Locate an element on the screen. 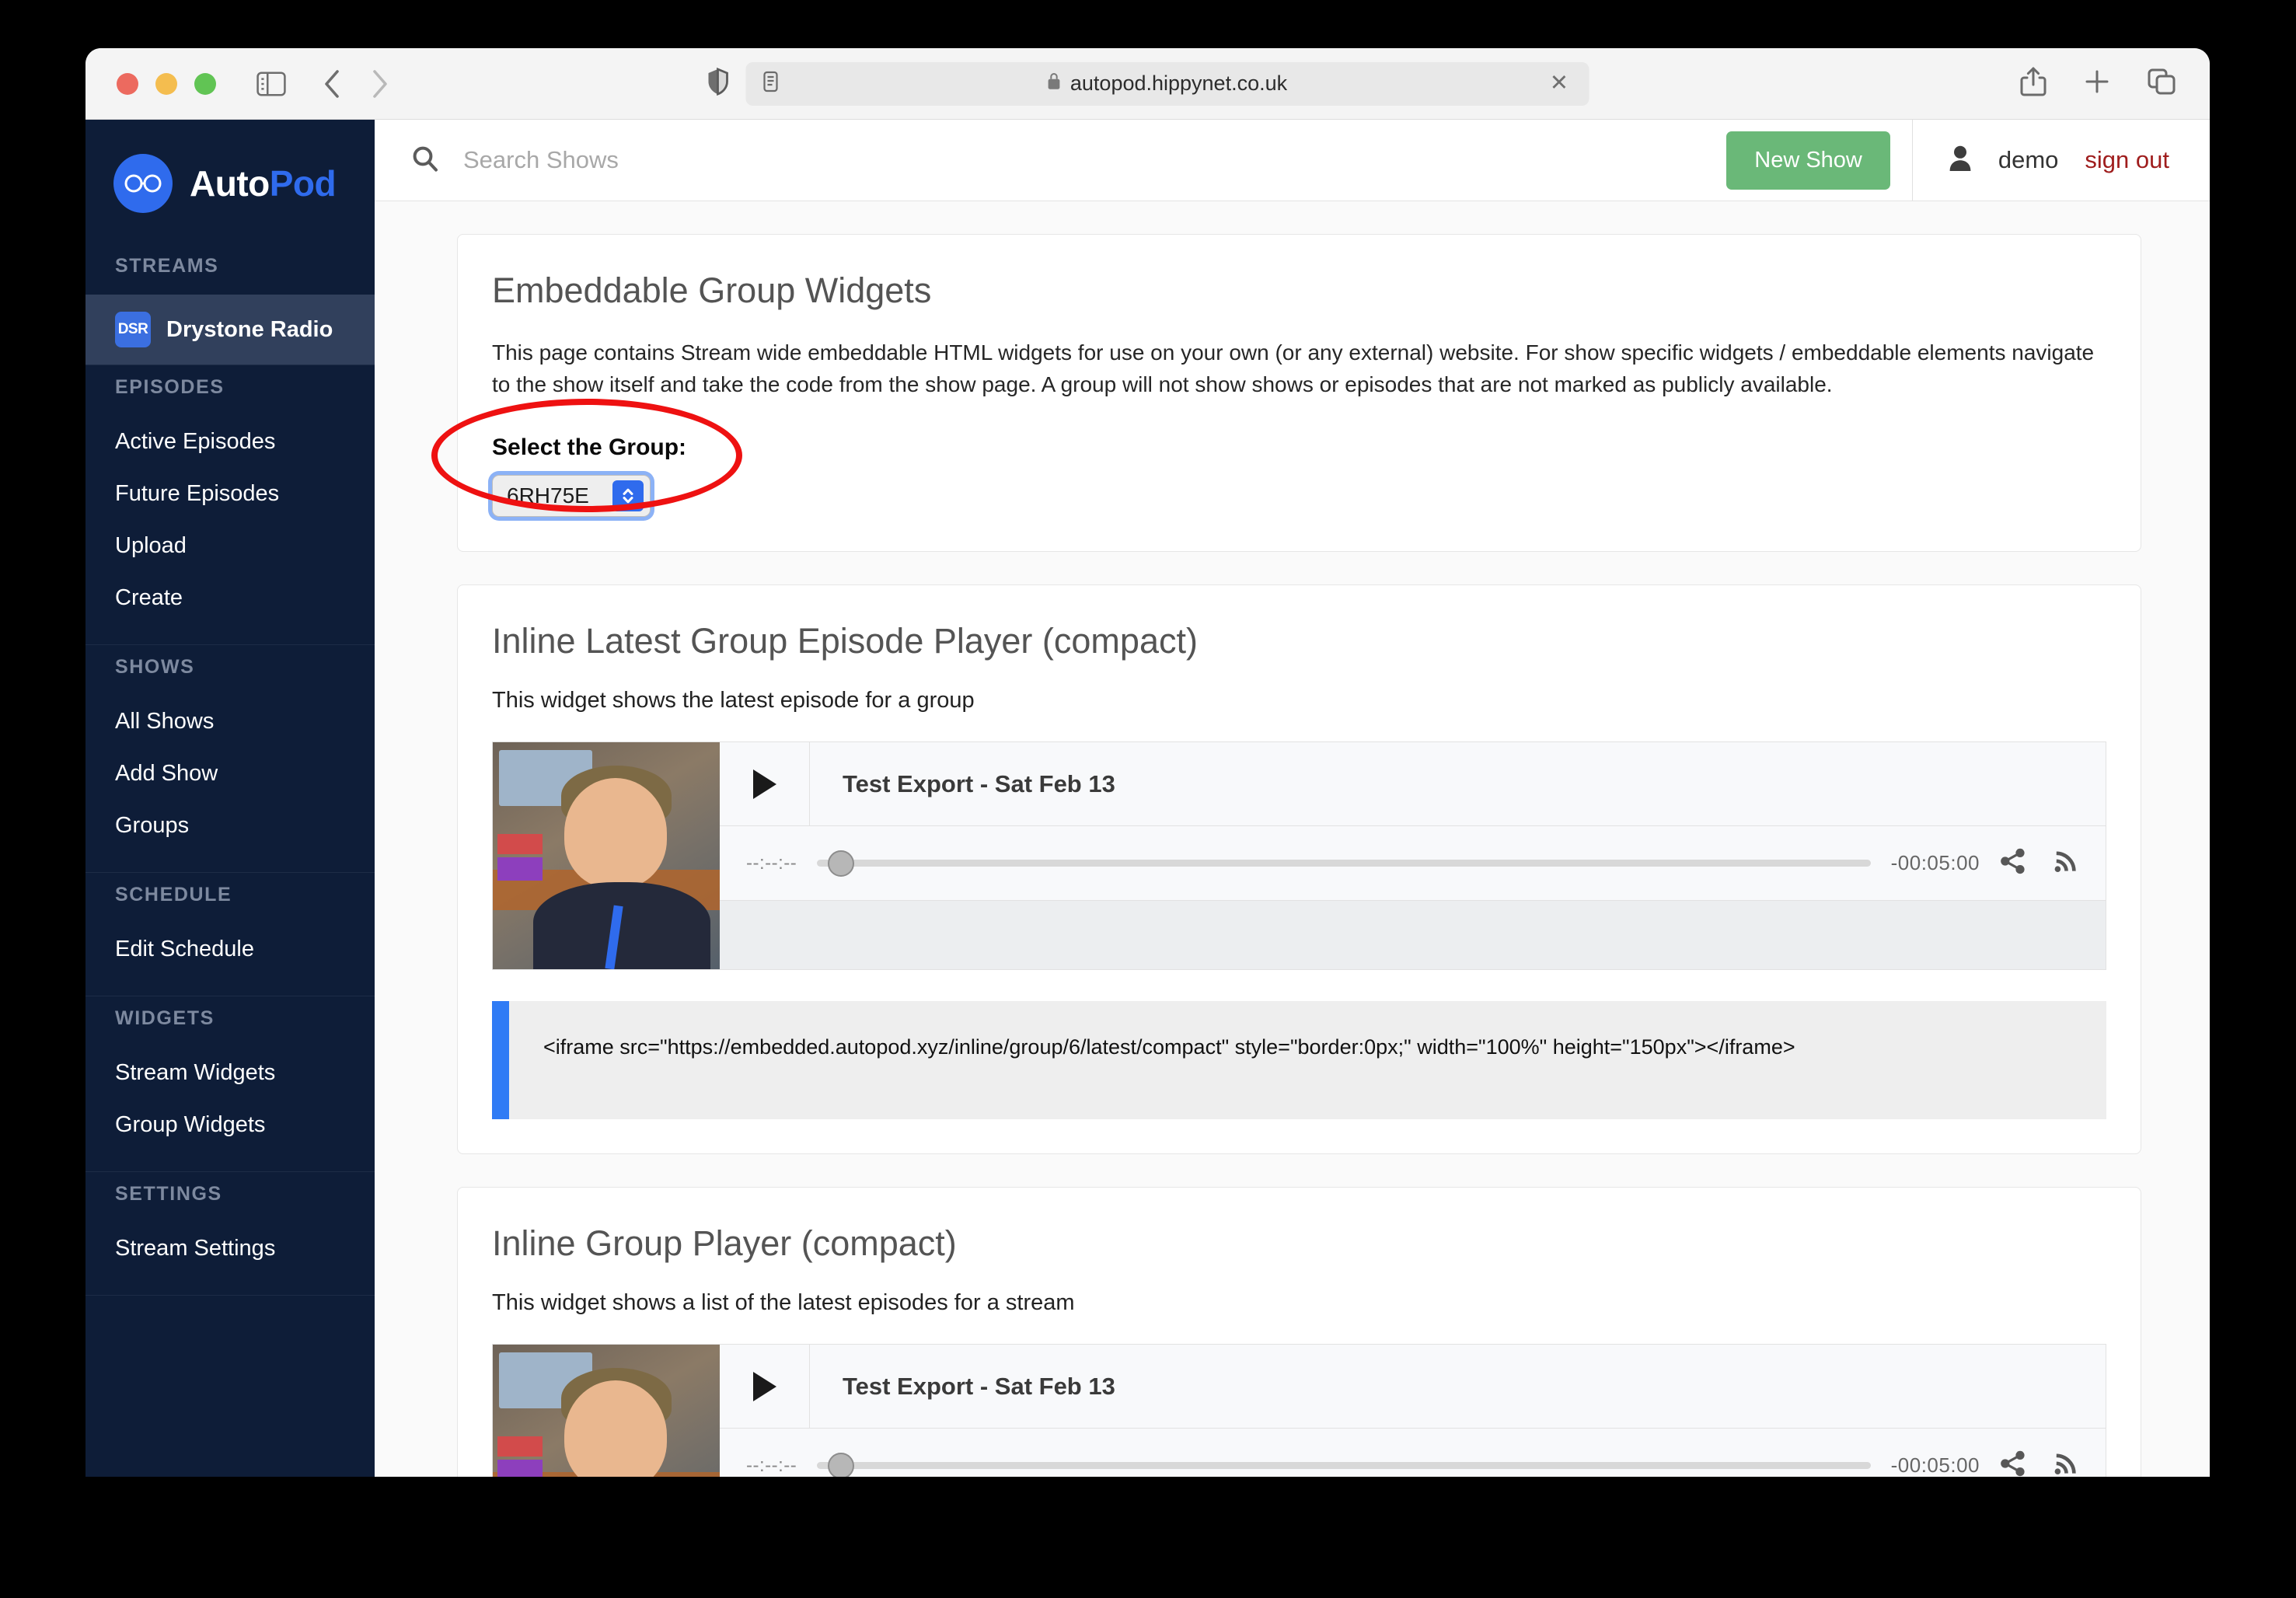 This screenshot has width=2296, height=1598. sidebar-item-all-shows: All Shows is located at coordinates (230, 722).